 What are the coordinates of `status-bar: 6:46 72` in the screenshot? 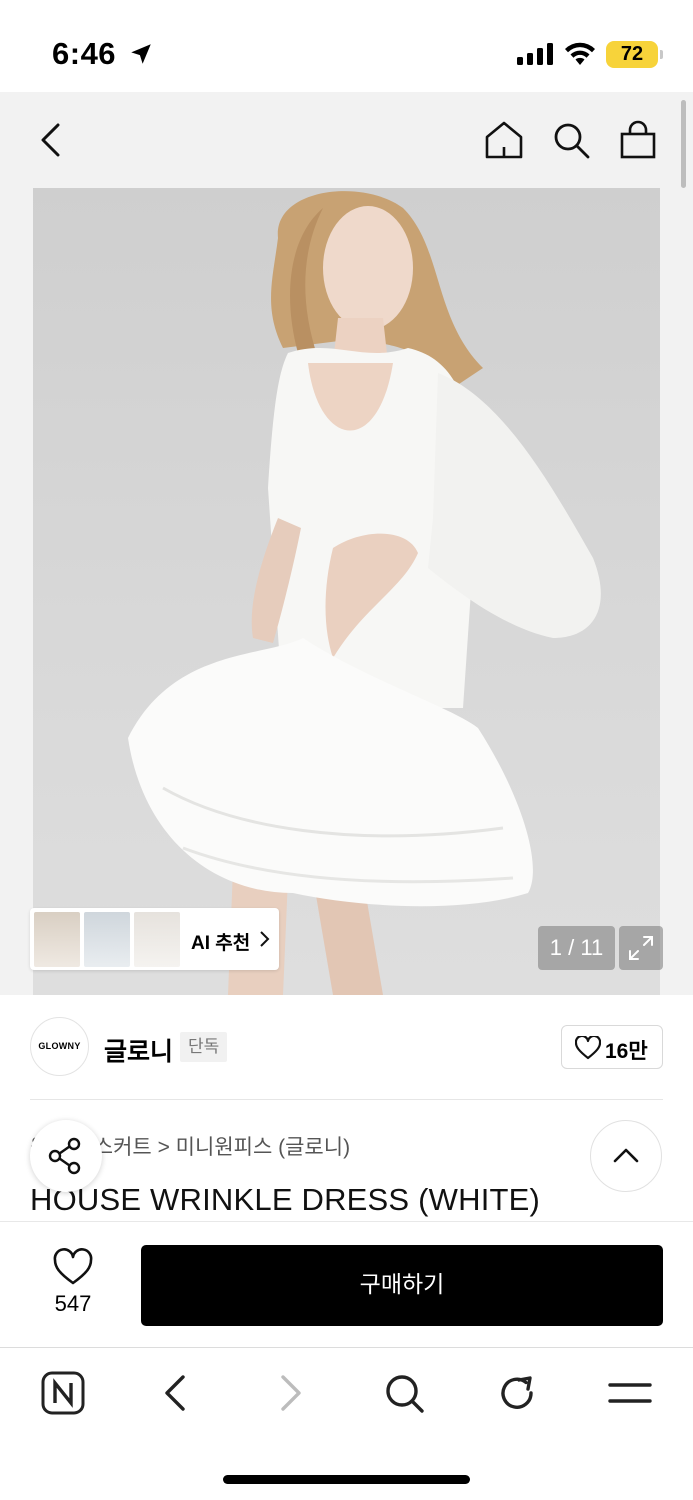 It's located at (346, 46).